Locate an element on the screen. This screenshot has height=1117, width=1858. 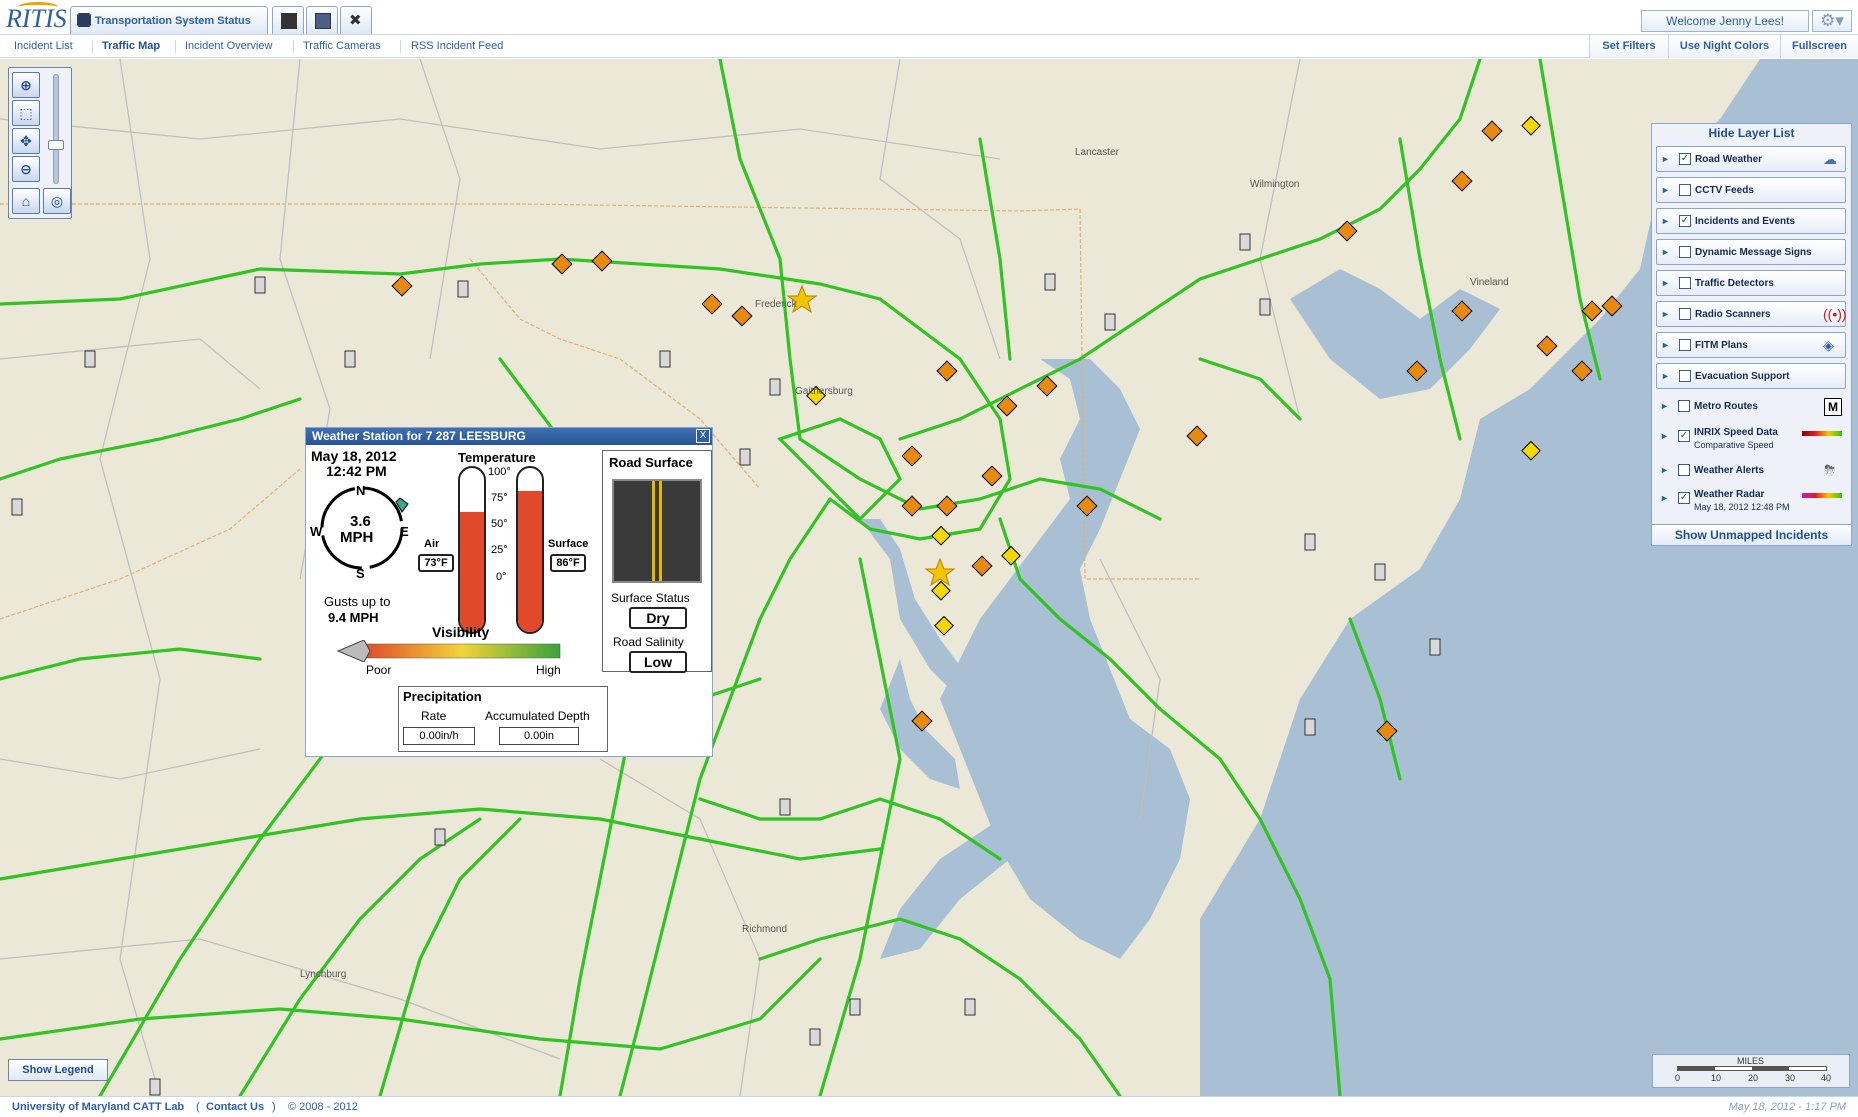
layer-incidents-events: ► ✓ Incidents and Events is located at coordinates (1751, 221).